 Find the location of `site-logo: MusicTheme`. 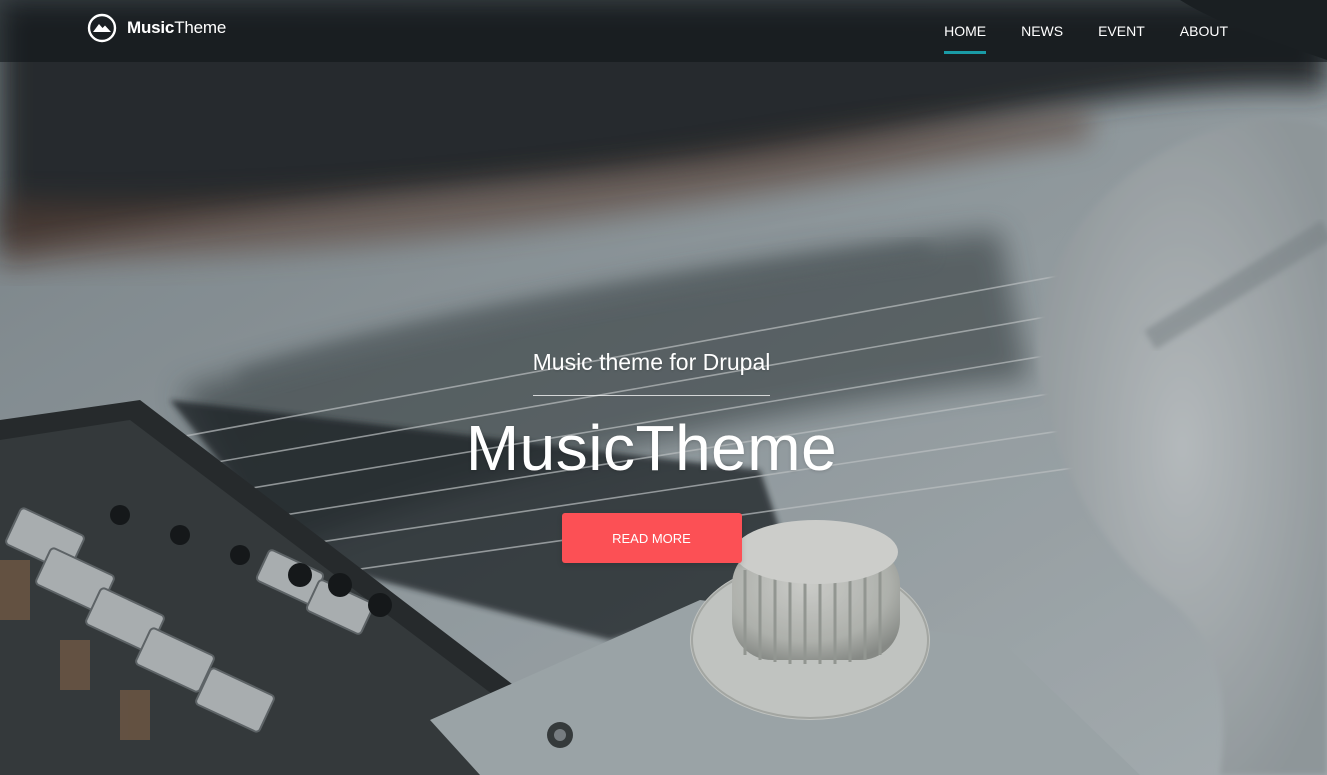

site-logo: MusicTheme is located at coordinates (156, 28).